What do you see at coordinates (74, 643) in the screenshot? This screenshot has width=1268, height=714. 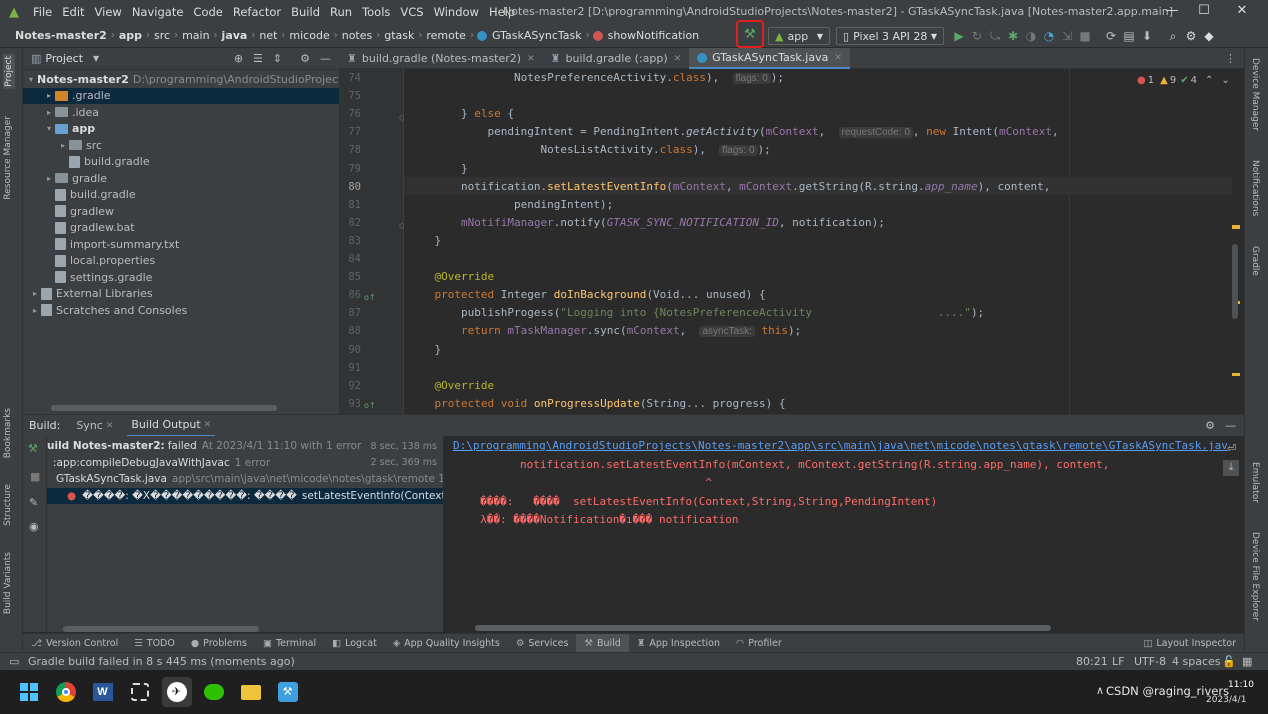 I see `tool-window-version-control: ⎇ Version Control` at bounding box center [74, 643].